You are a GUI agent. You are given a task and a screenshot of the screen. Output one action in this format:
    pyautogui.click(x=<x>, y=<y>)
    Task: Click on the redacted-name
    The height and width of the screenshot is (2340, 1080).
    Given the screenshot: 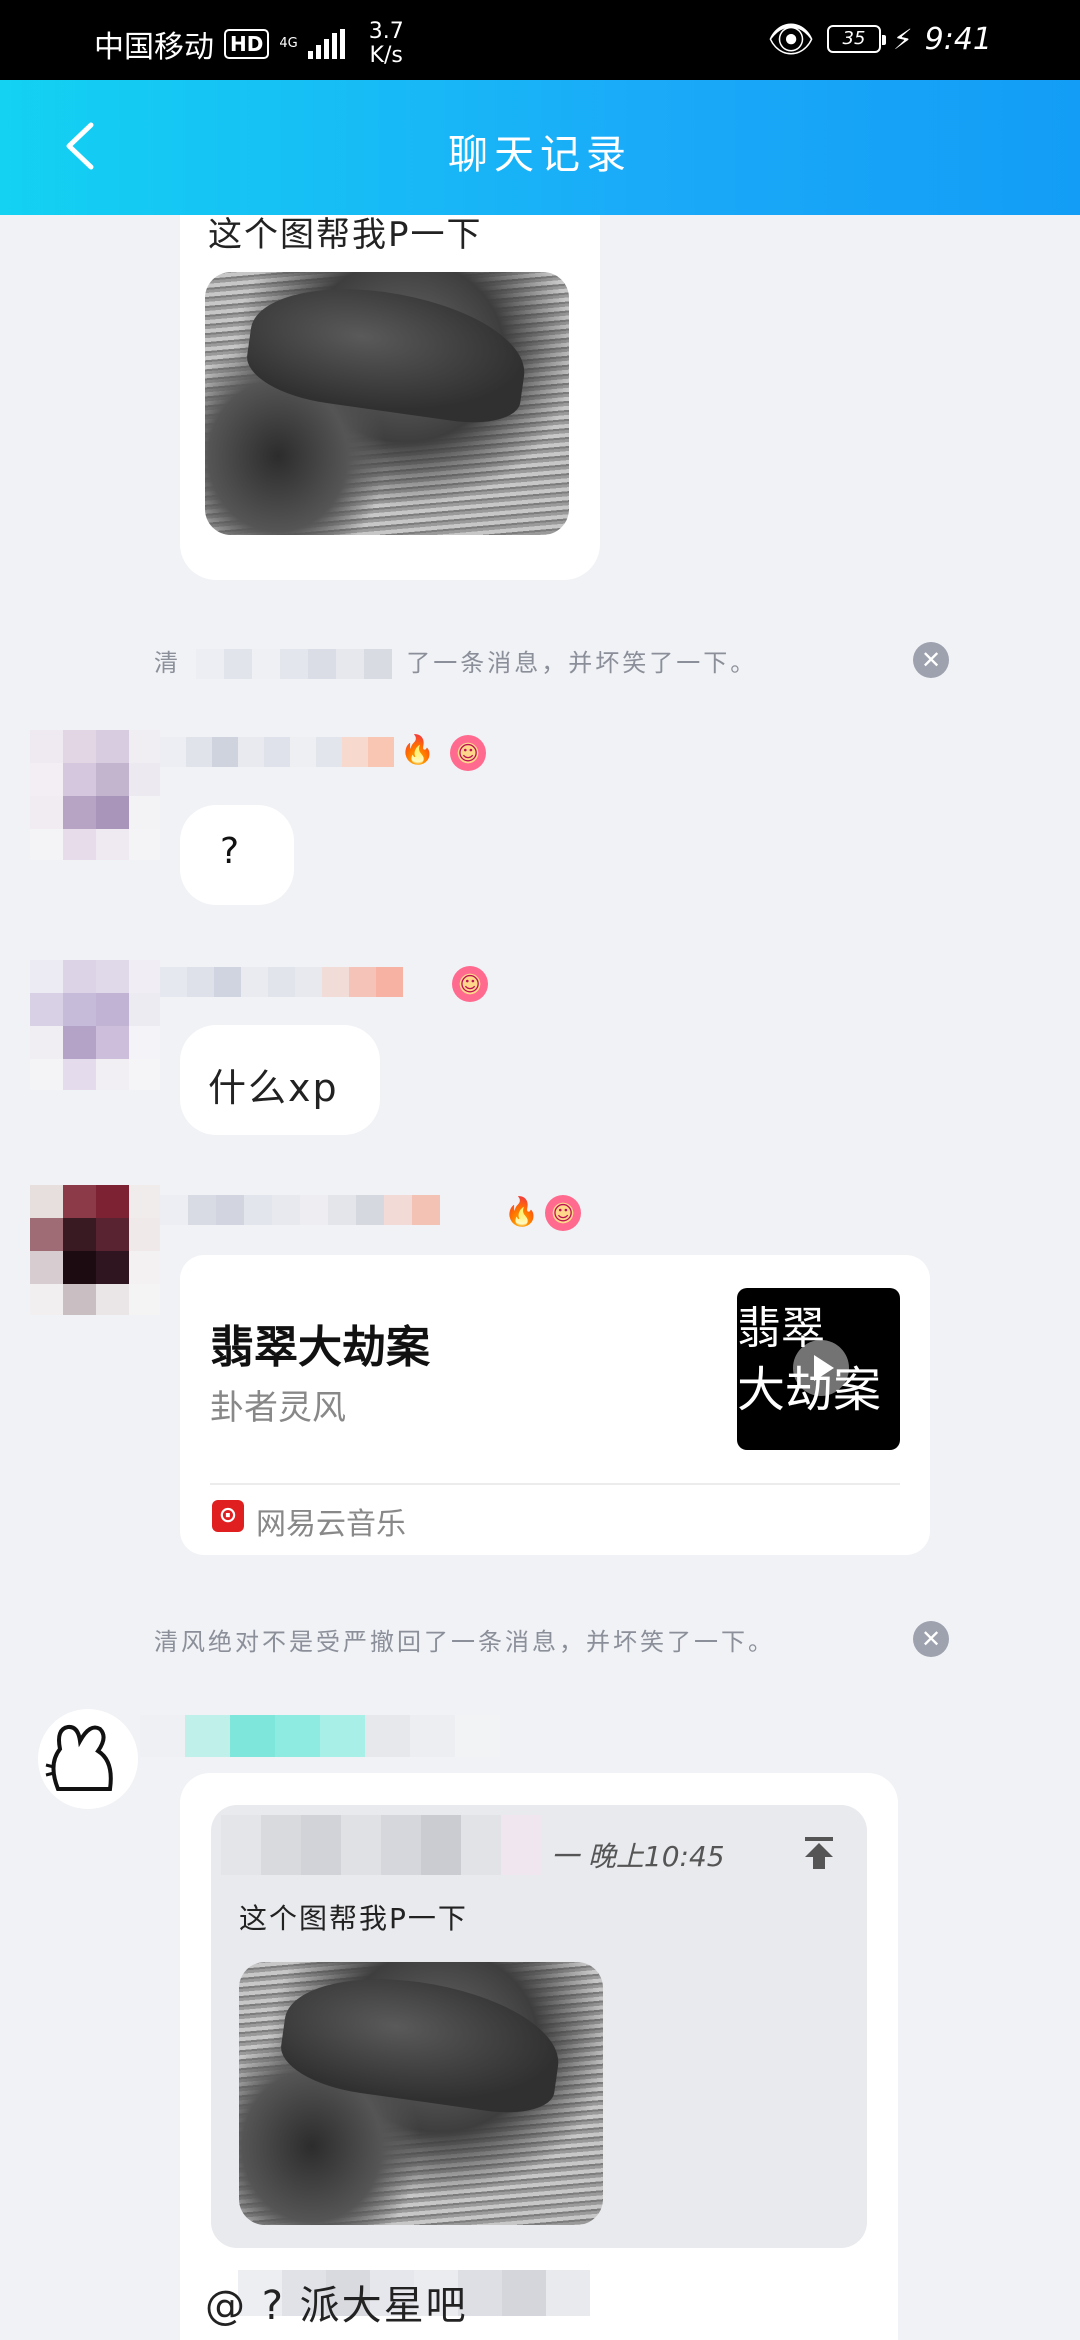 What is the action you would take?
    pyautogui.click(x=293, y=664)
    